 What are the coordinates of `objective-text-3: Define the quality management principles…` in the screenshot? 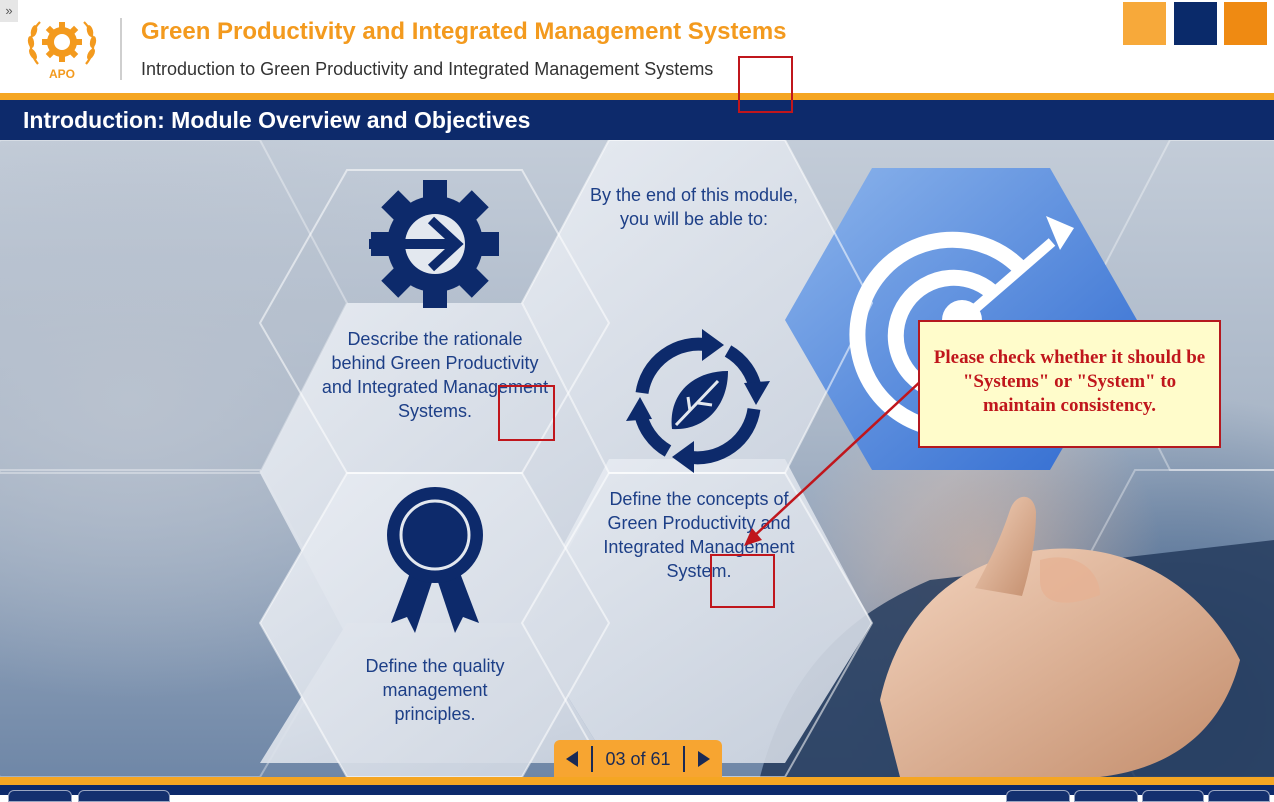 It's located at (435, 690).